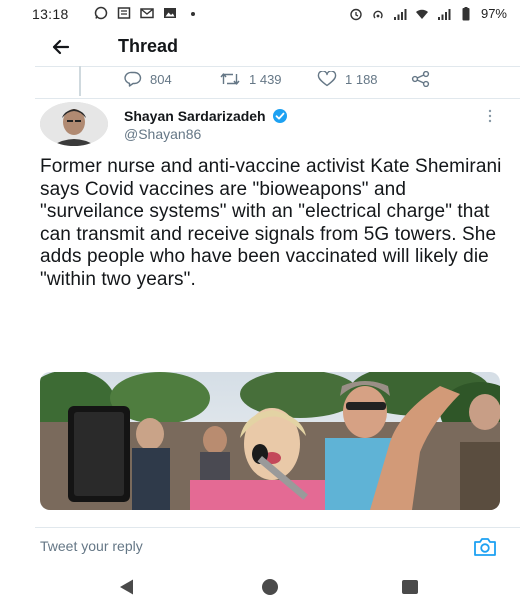 This screenshot has height=606, width=527. Describe the element at coordinates (230, 79) in the screenshot. I see `retweet-icon` at that location.